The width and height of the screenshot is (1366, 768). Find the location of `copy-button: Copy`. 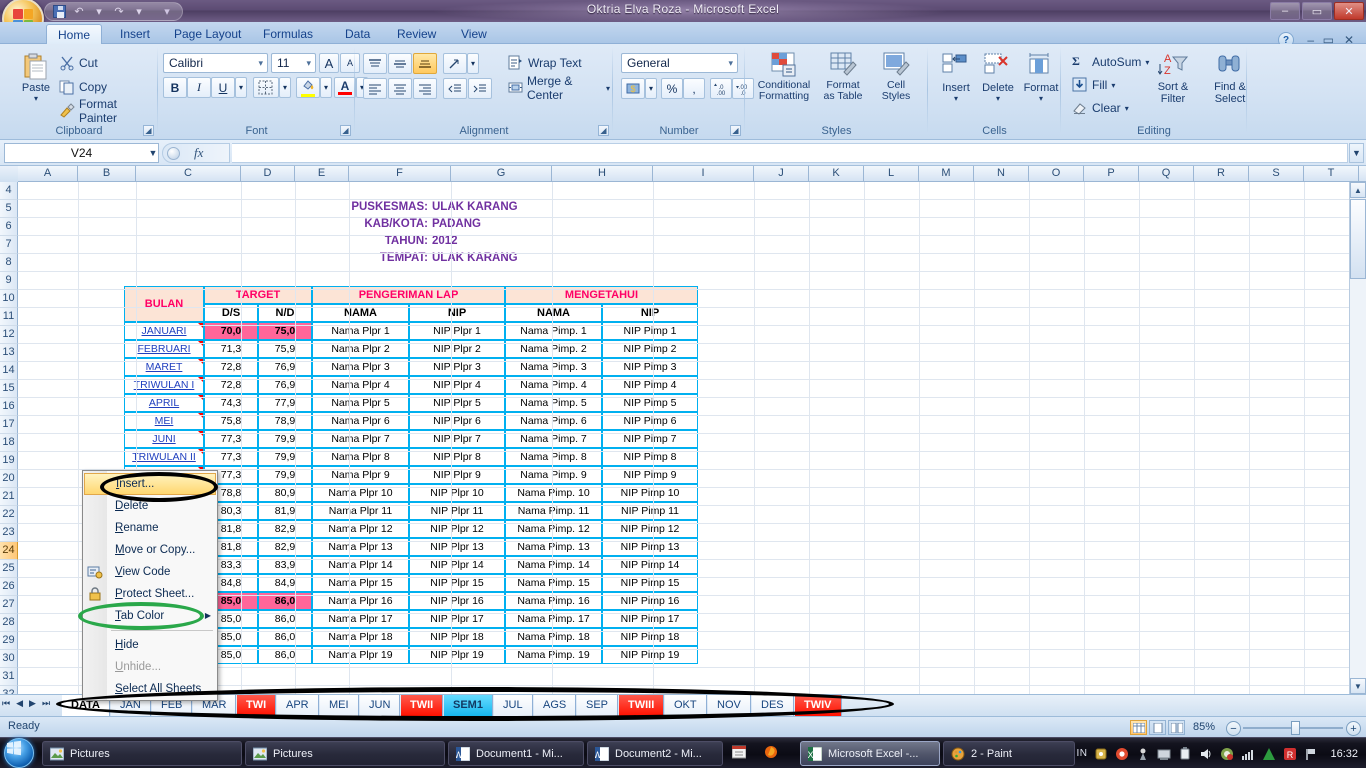

copy-button: Copy is located at coordinates (83, 87).